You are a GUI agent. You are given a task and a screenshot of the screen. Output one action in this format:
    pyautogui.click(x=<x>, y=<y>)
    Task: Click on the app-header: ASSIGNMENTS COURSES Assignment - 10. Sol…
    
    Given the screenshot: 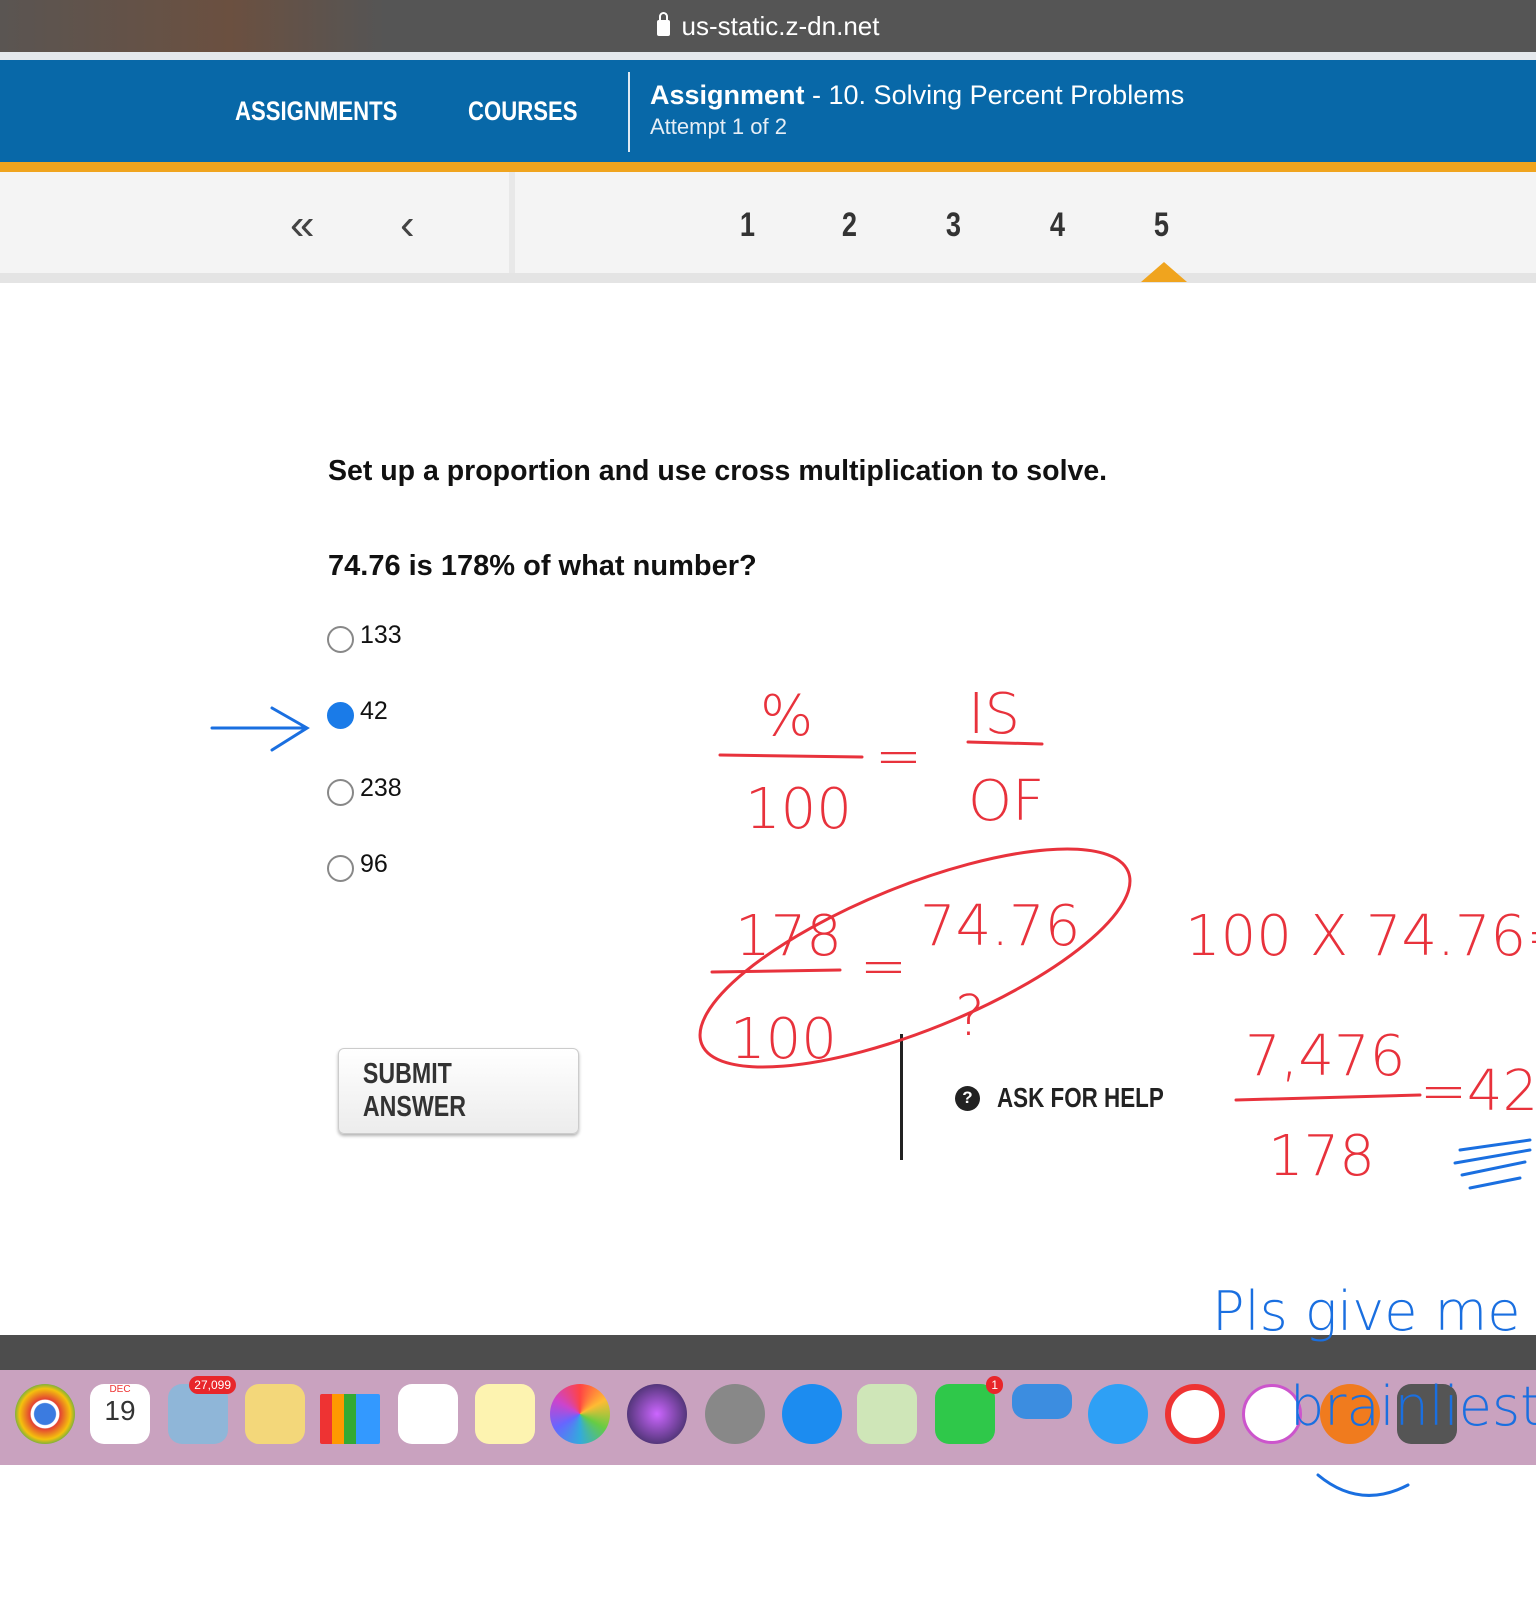 What is the action you would take?
    pyautogui.click(x=768, y=111)
    